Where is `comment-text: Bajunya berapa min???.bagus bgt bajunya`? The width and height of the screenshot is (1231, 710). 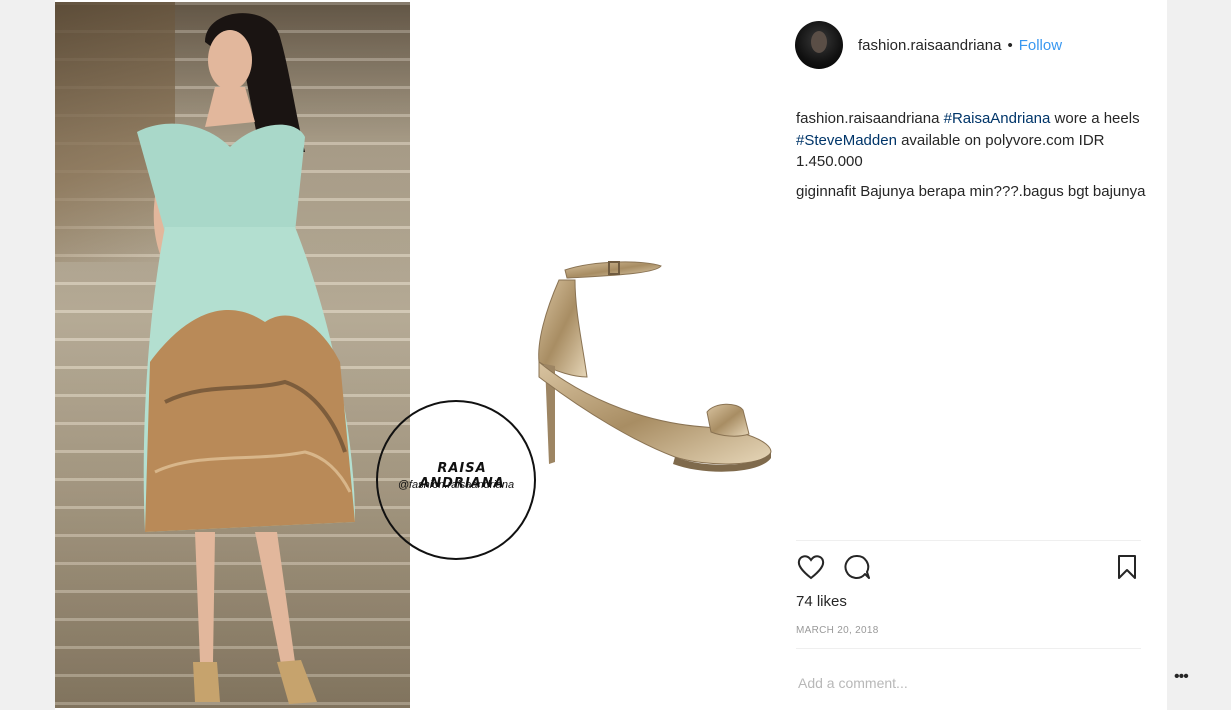
comment-text: Bajunya berapa min???.bagus bgt bajunya is located at coordinates (1001, 191).